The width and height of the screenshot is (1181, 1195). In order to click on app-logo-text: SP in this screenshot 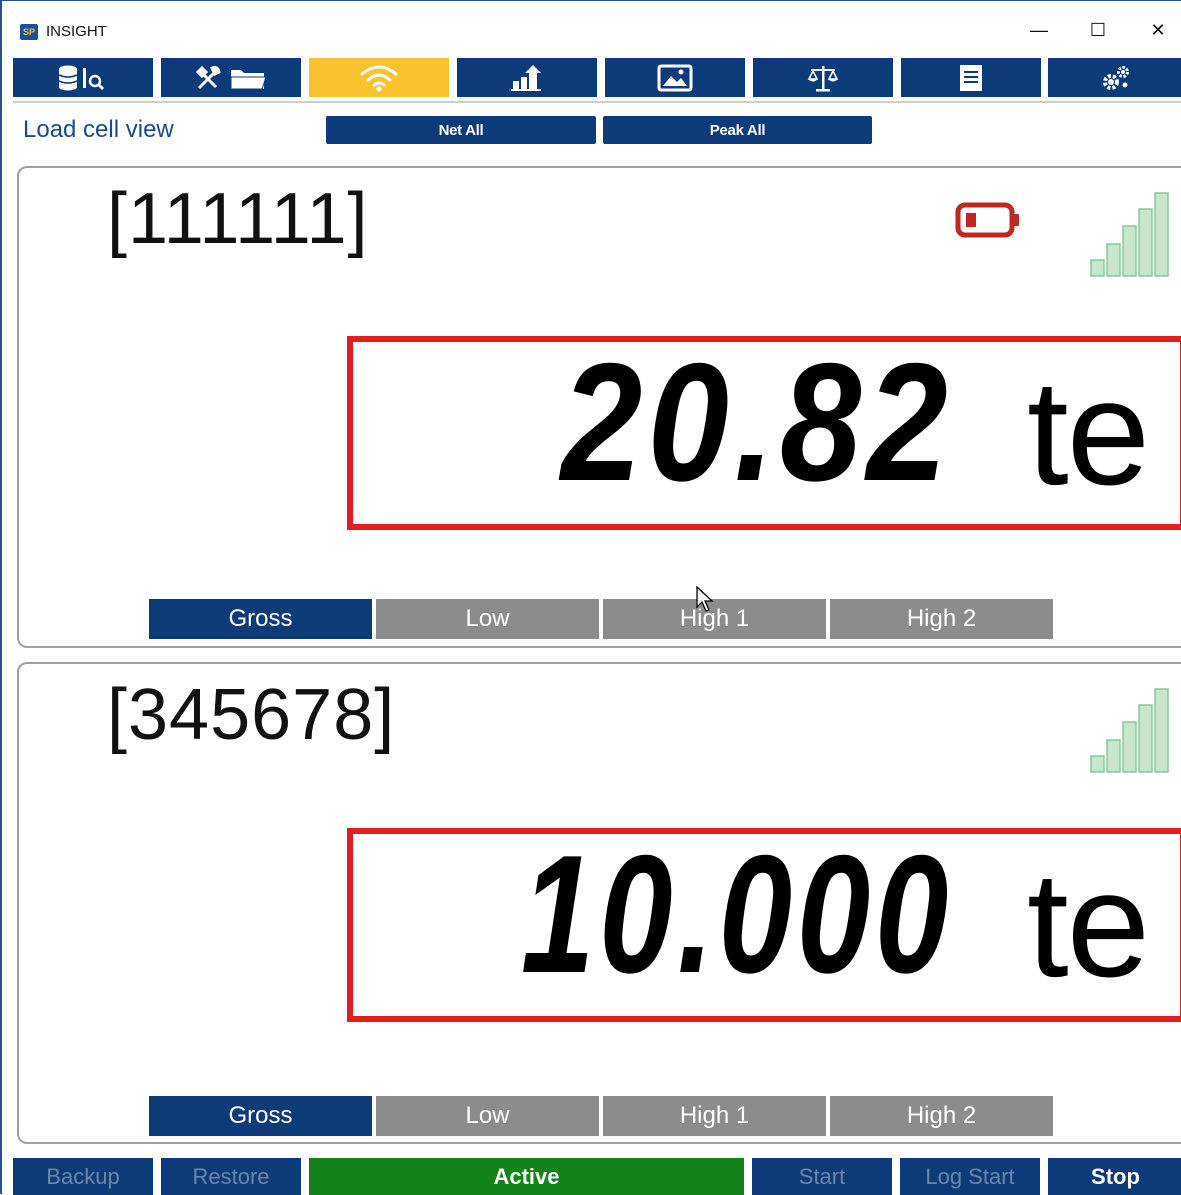, I will do `click(28, 32)`.